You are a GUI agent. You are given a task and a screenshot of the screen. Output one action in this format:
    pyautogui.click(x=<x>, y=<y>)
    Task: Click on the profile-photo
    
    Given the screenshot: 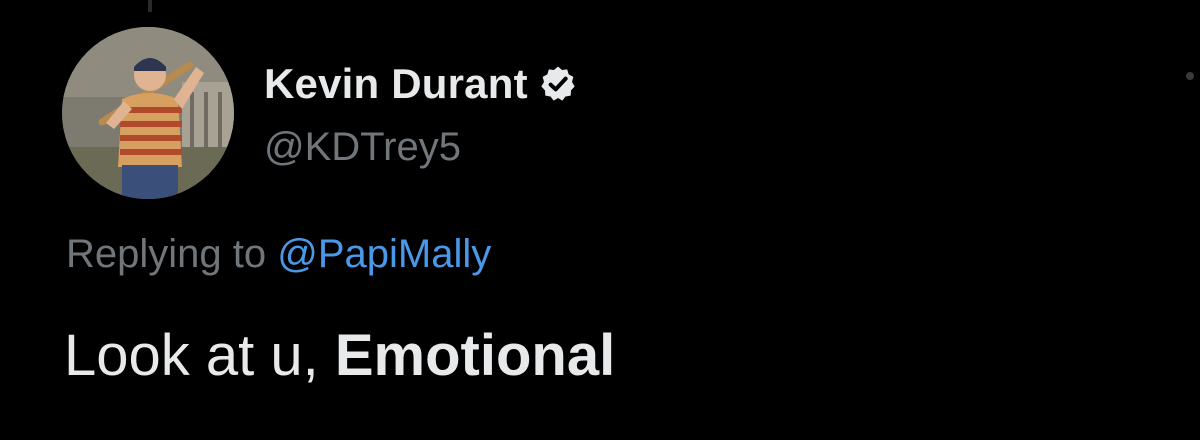 What is the action you would take?
    pyautogui.click(x=148, y=113)
    